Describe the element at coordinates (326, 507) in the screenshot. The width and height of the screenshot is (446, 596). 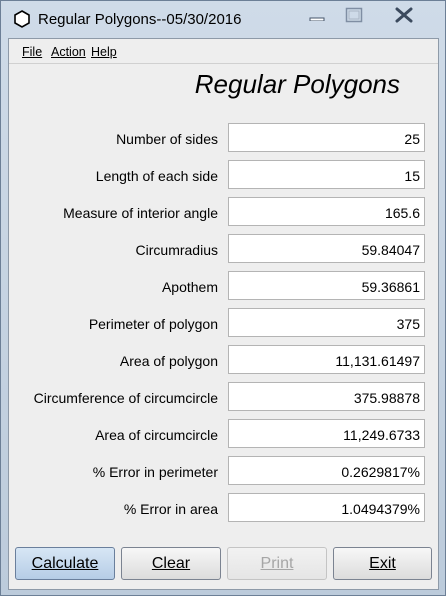
I see `field-area-error: 1.0494379%` at that location.